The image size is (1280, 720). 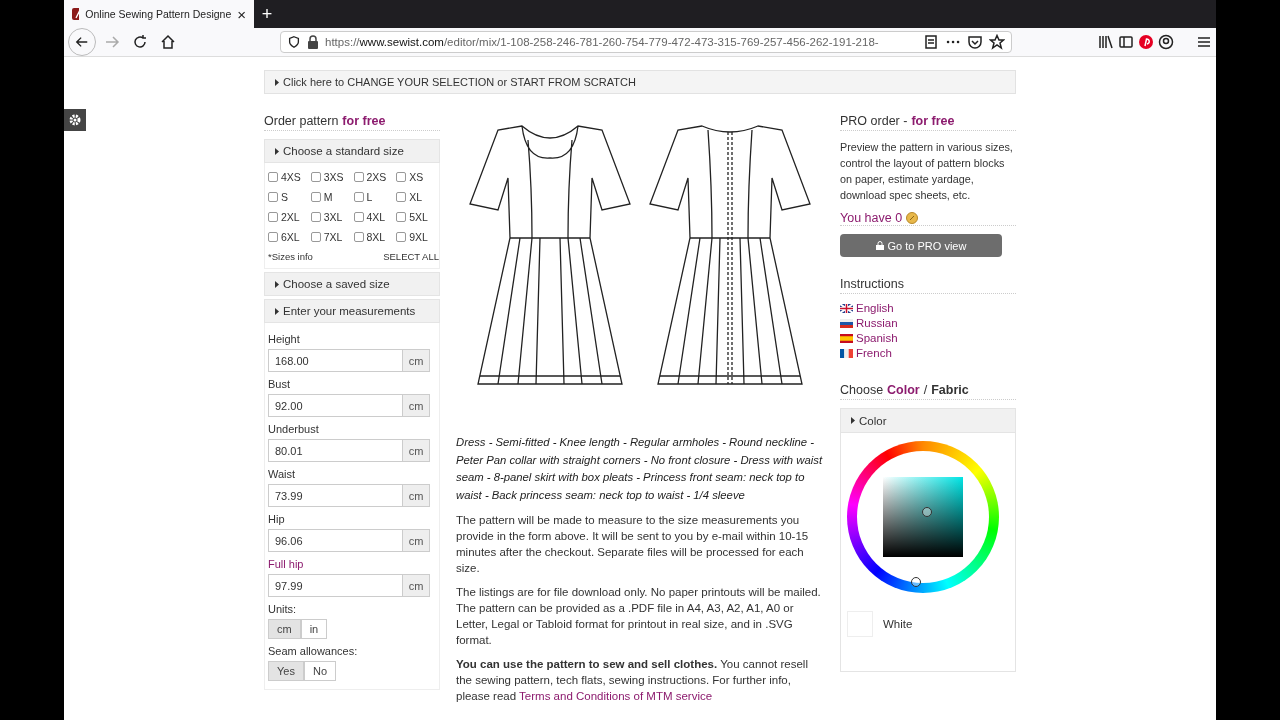 I want to click on french-flag-icon, so click(x=846, y=353).